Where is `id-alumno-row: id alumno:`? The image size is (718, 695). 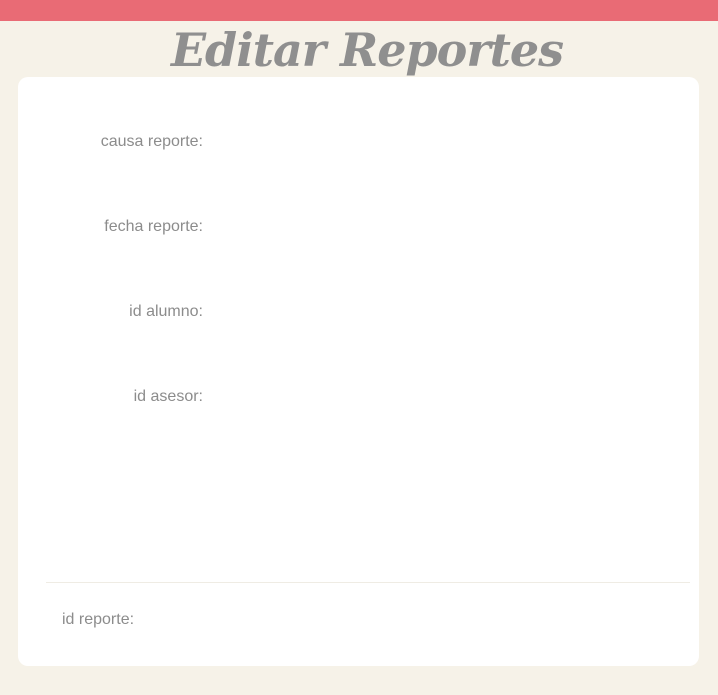
id-alumno-row: id alumno: is located at coordinates (358, 313).